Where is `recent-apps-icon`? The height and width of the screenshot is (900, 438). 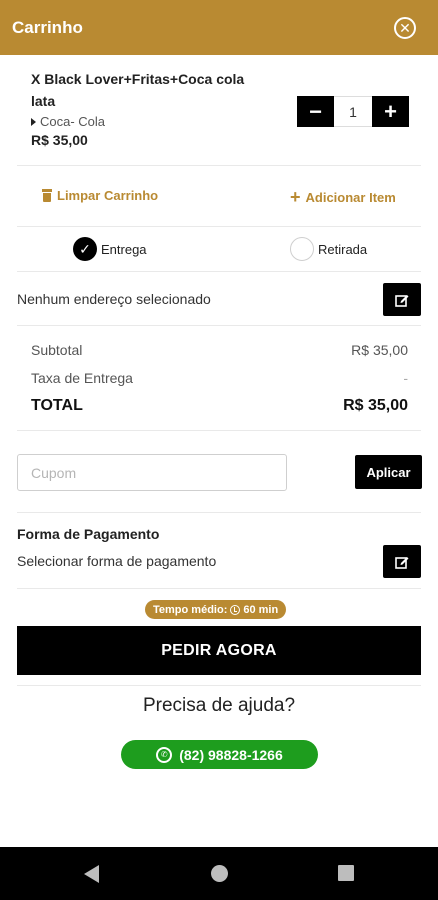
recent-apps-icon is located at coordinates (346, 873).